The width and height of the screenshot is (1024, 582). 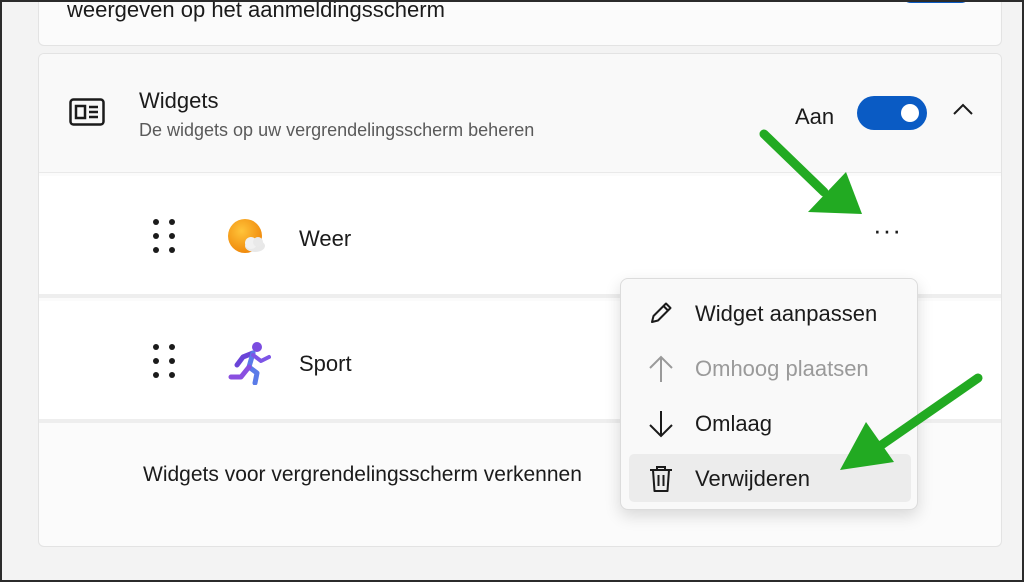 What do you see at coordinates (911, 421) in the screenshot?
I see `annotation-arrow-to-verwijderen` at bounding box center [911, 421].